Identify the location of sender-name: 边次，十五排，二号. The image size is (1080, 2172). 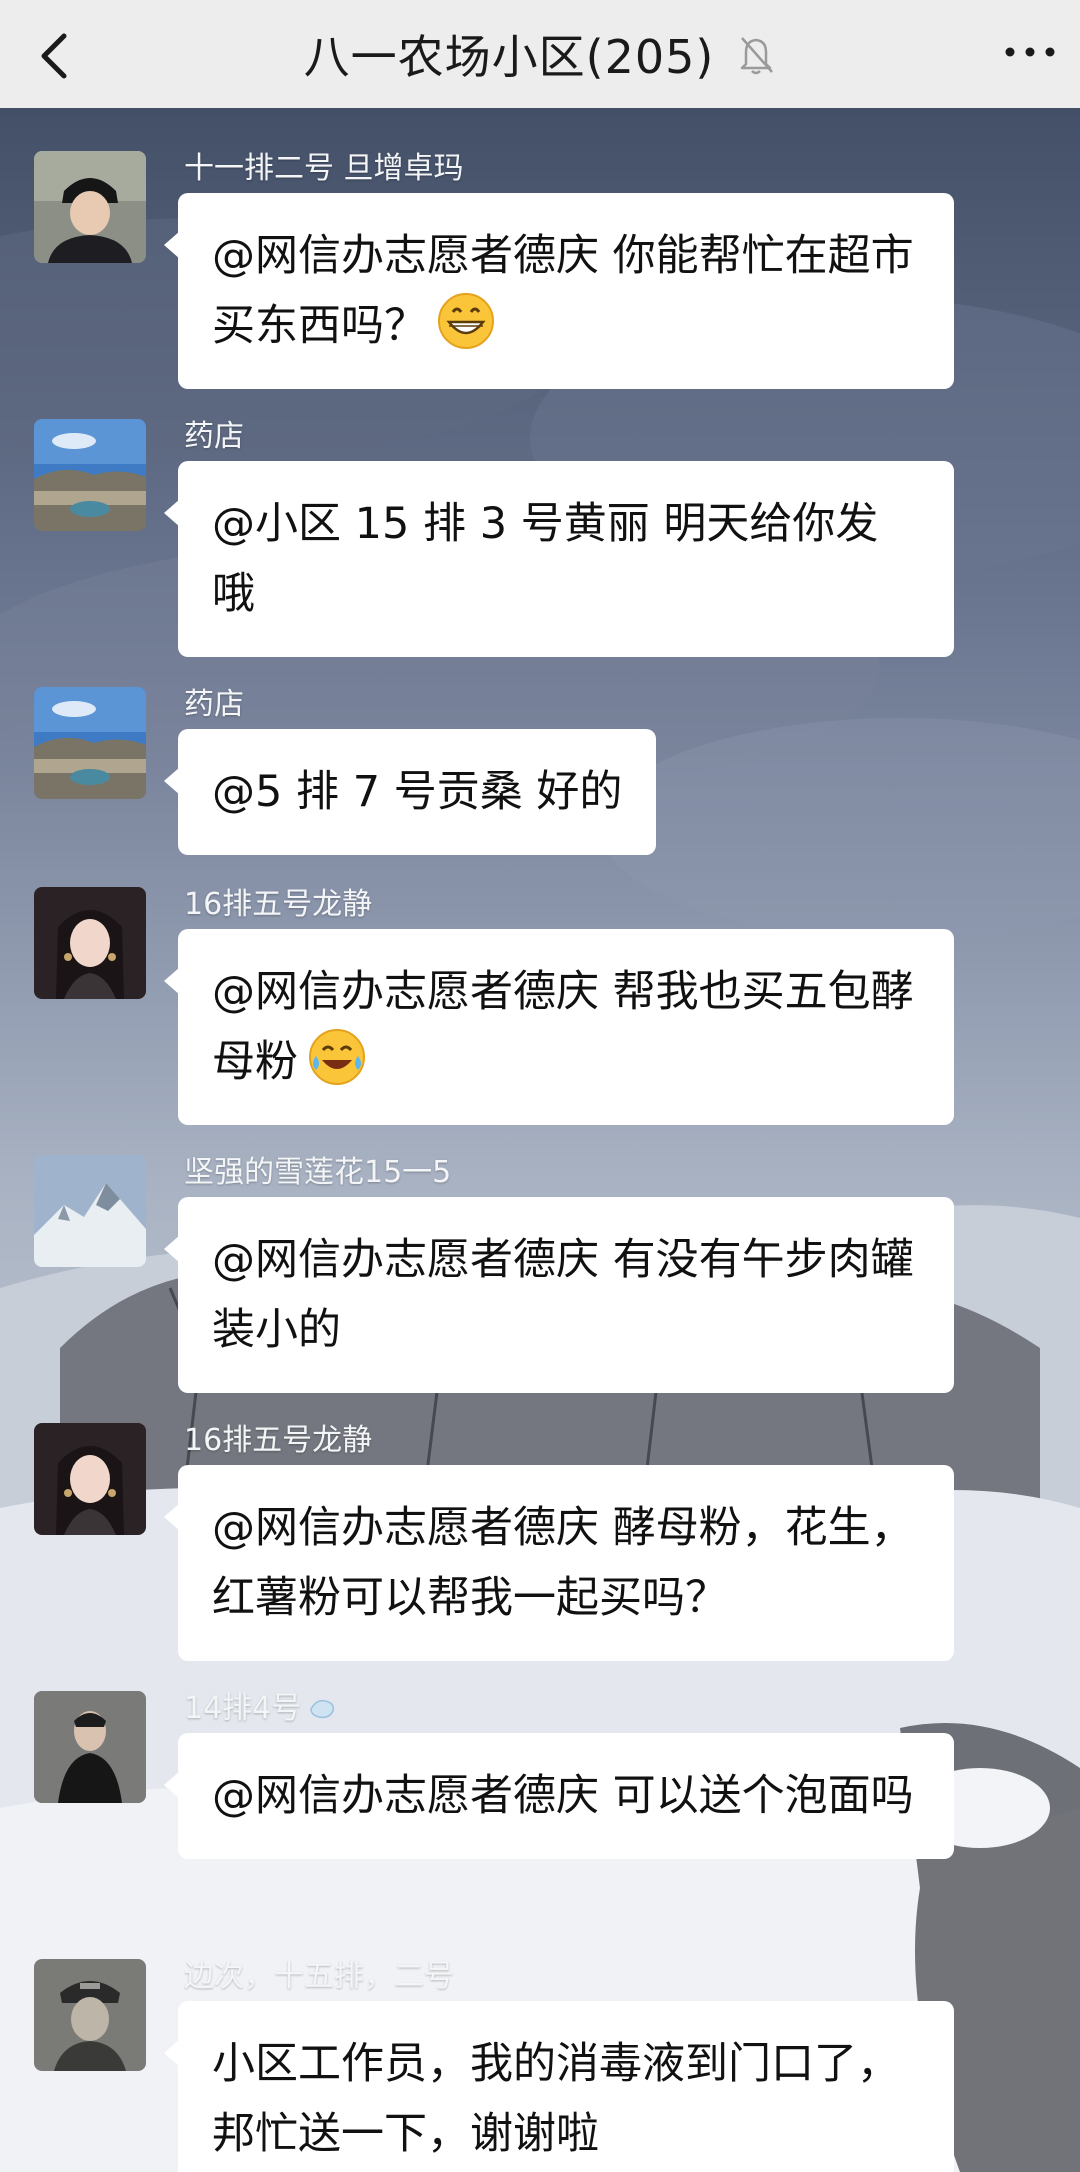
(319, 1976).